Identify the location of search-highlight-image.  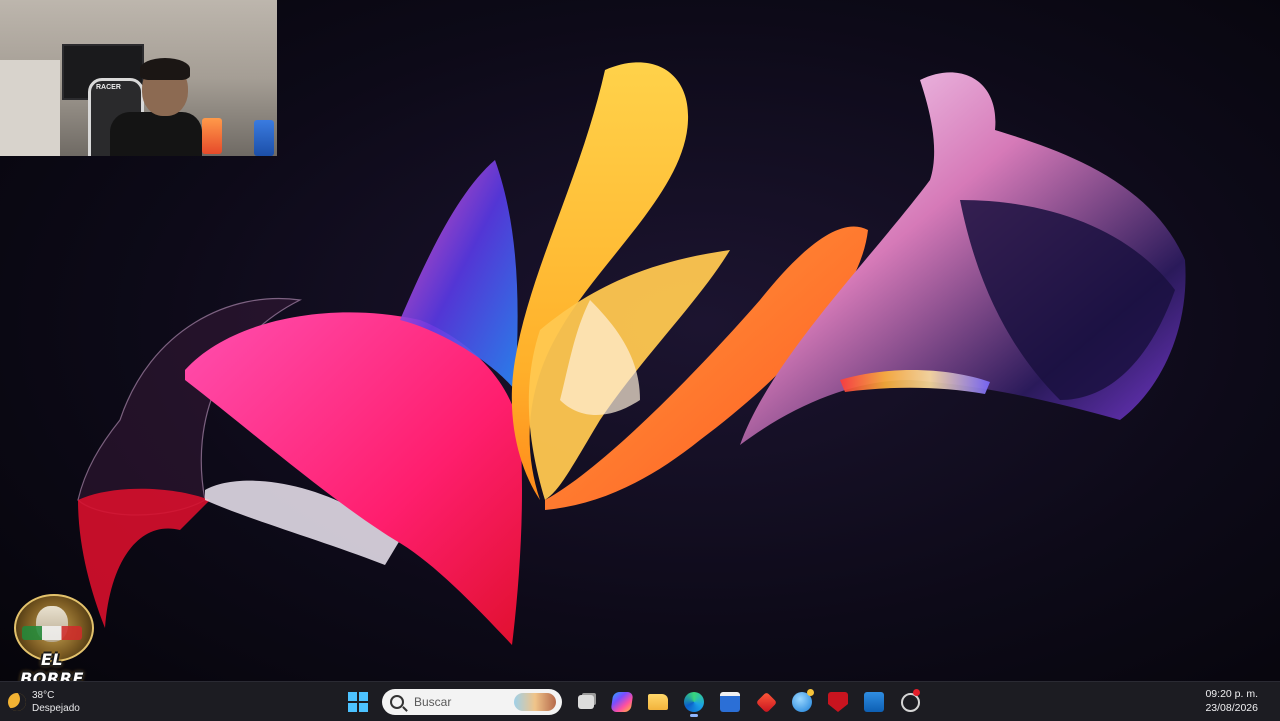
(535, 702).